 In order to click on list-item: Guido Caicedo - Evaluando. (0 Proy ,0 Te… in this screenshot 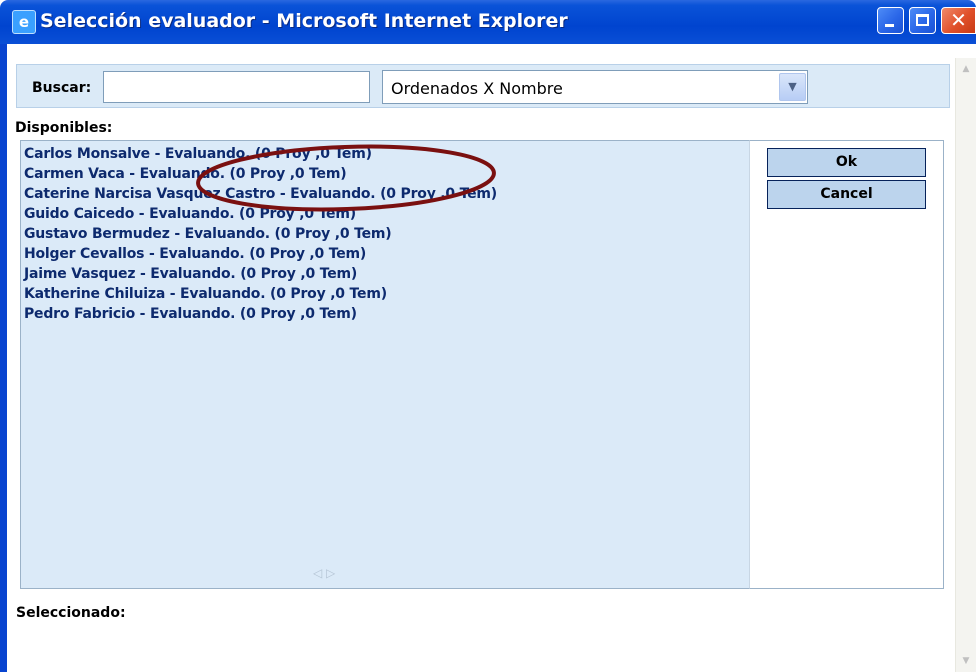, I will do `click(190, 214)`.